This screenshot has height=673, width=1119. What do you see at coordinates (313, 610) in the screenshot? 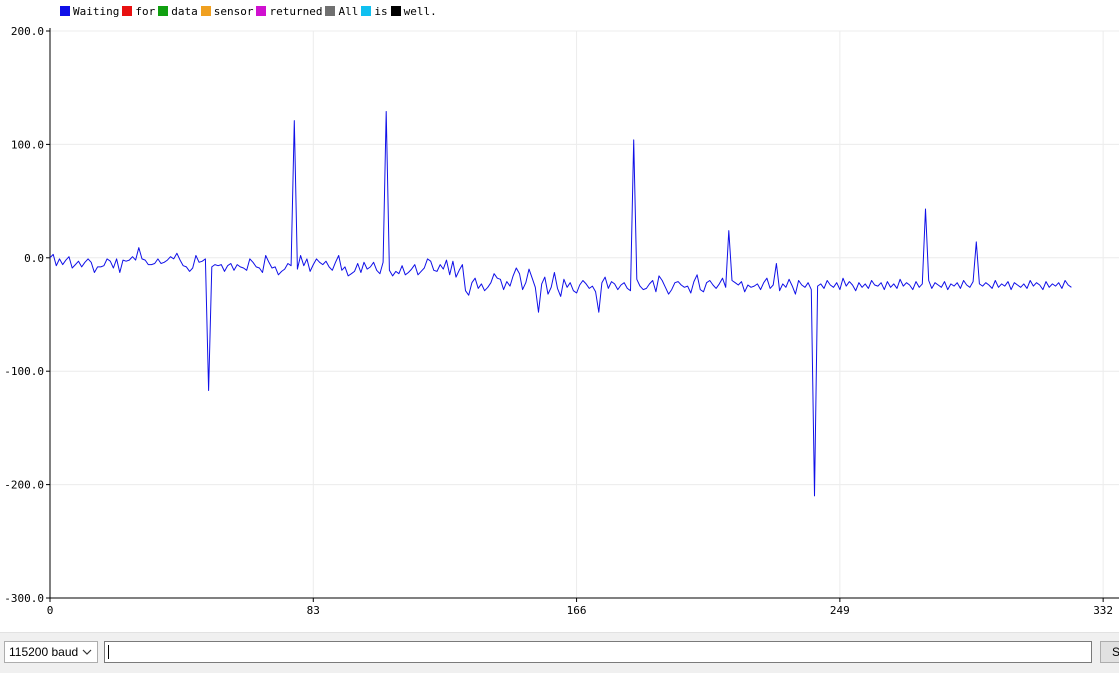
I see `x-tick-label: 83` at bounding box center [313, 610].